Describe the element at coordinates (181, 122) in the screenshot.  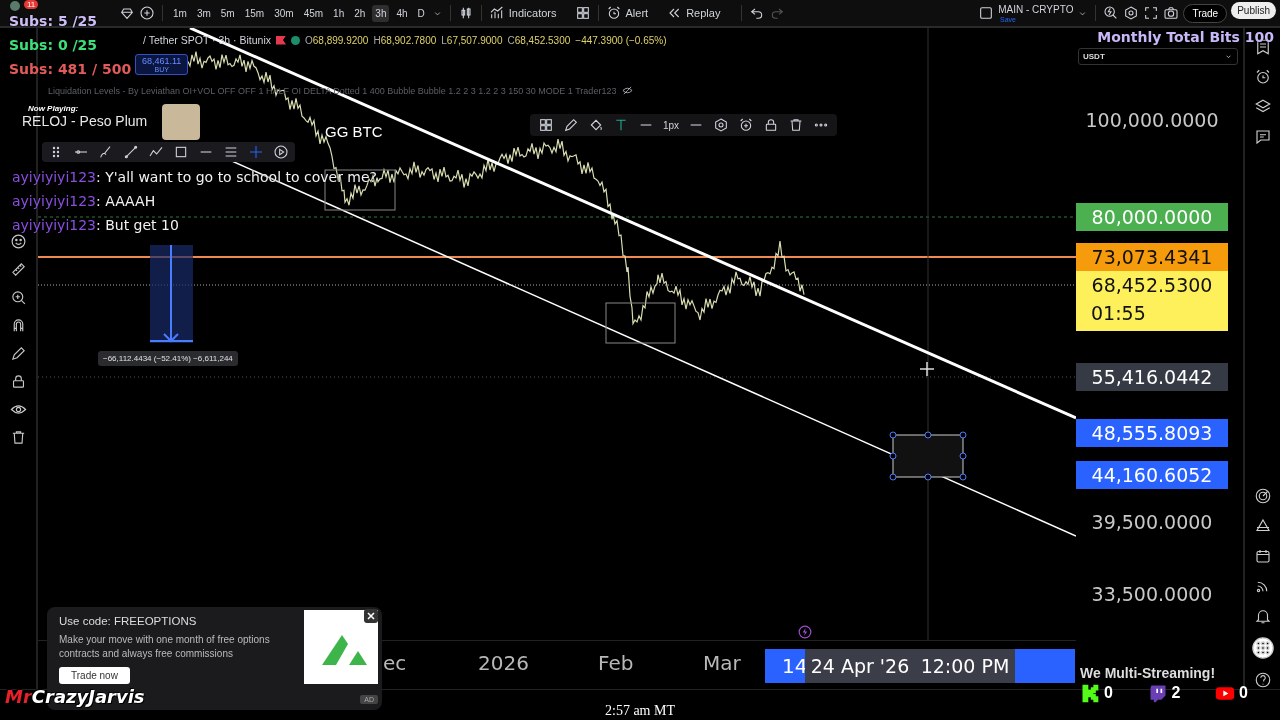
I see `album-art-placeholder` at that location.